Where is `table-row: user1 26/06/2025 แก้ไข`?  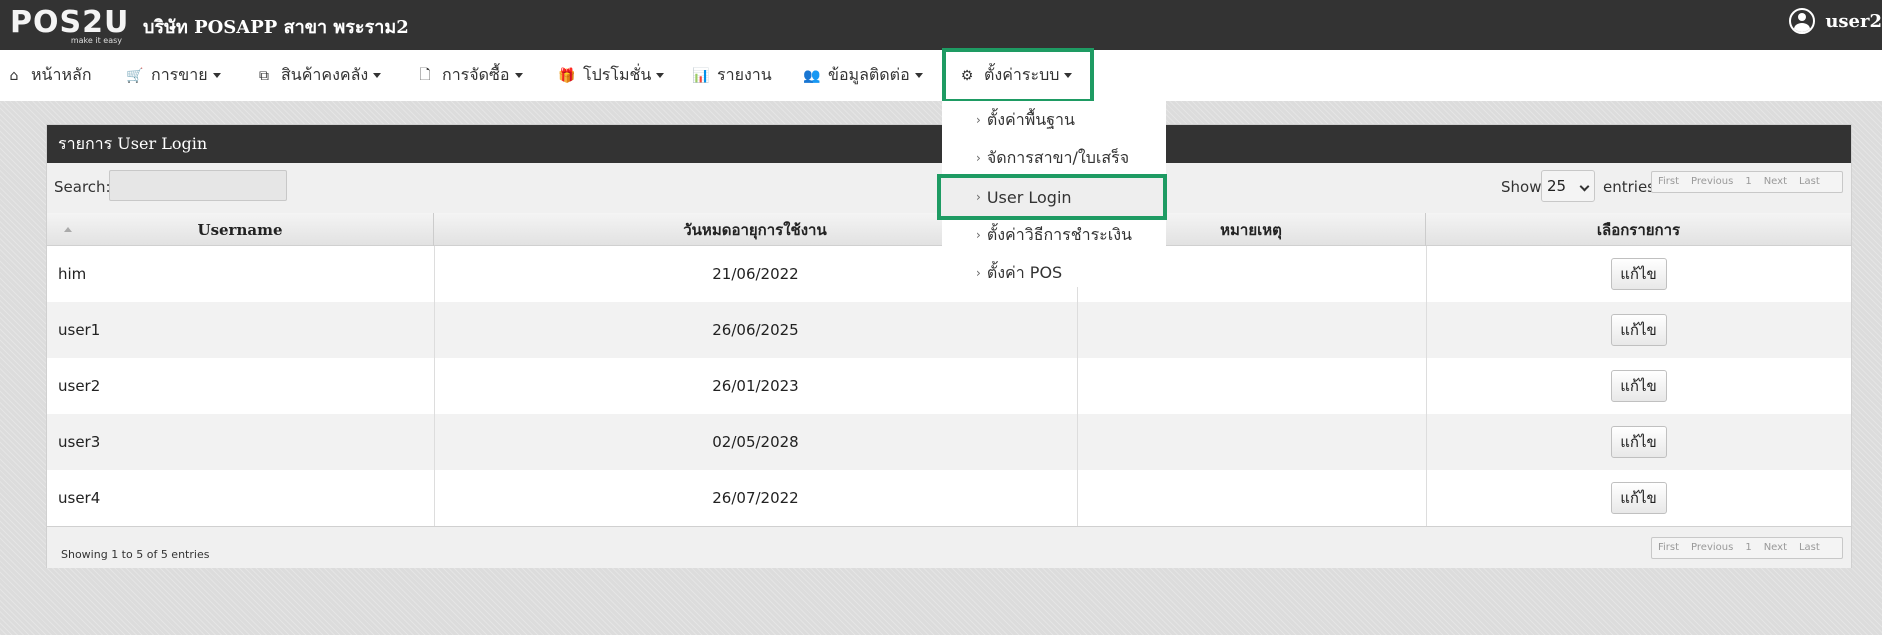 table-row: user1 26/06/2025 แก้ไข is located at coordinates (949, 330).